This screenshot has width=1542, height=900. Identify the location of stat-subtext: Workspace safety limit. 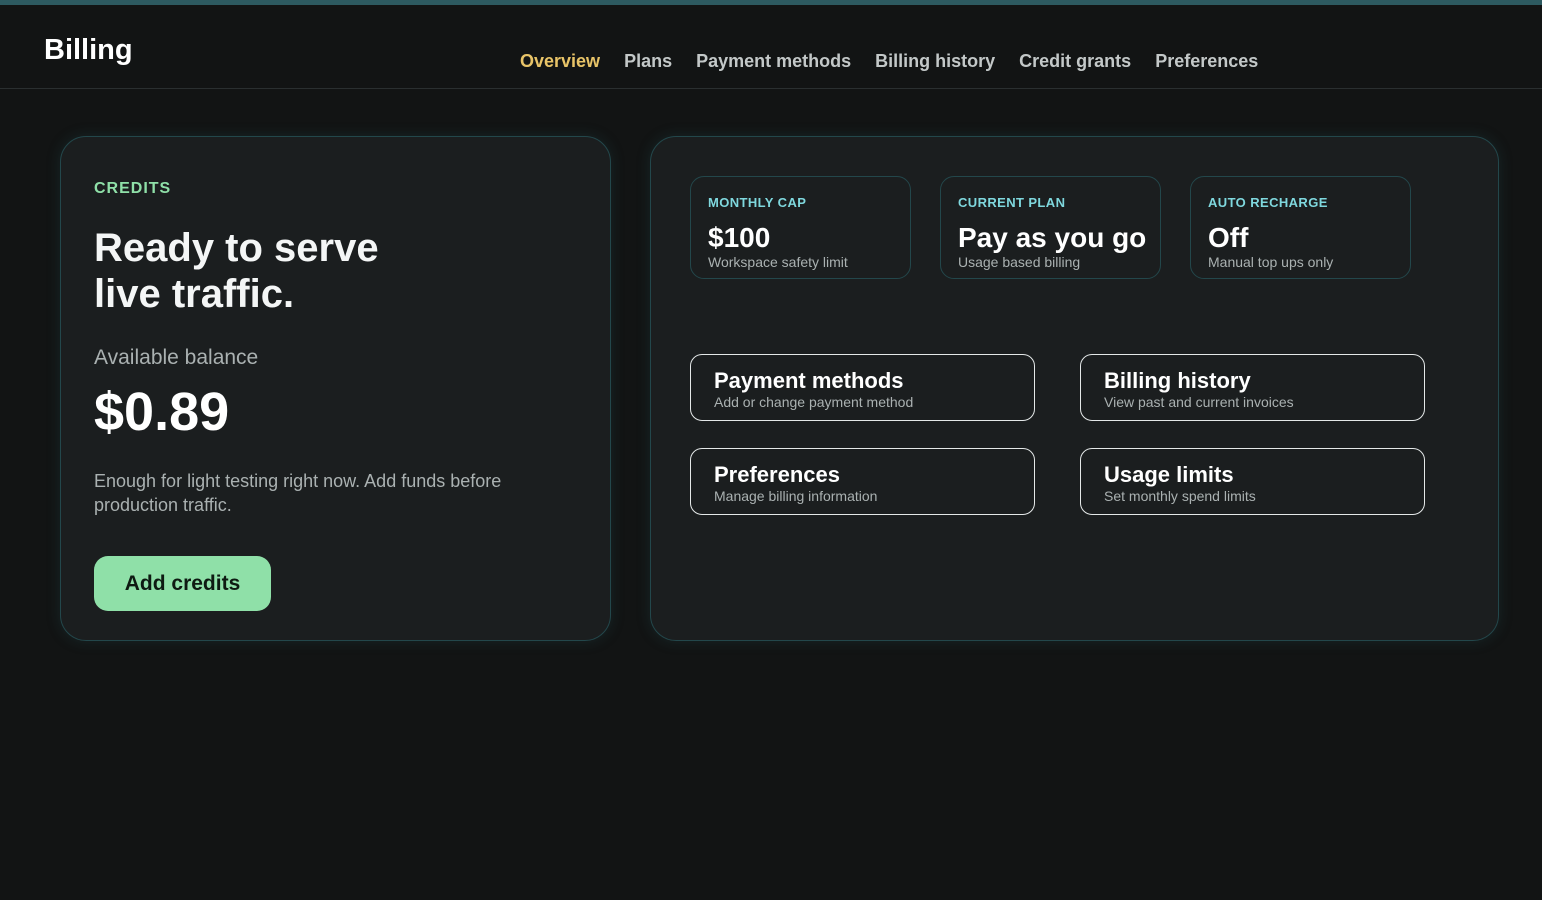
(778, 262).